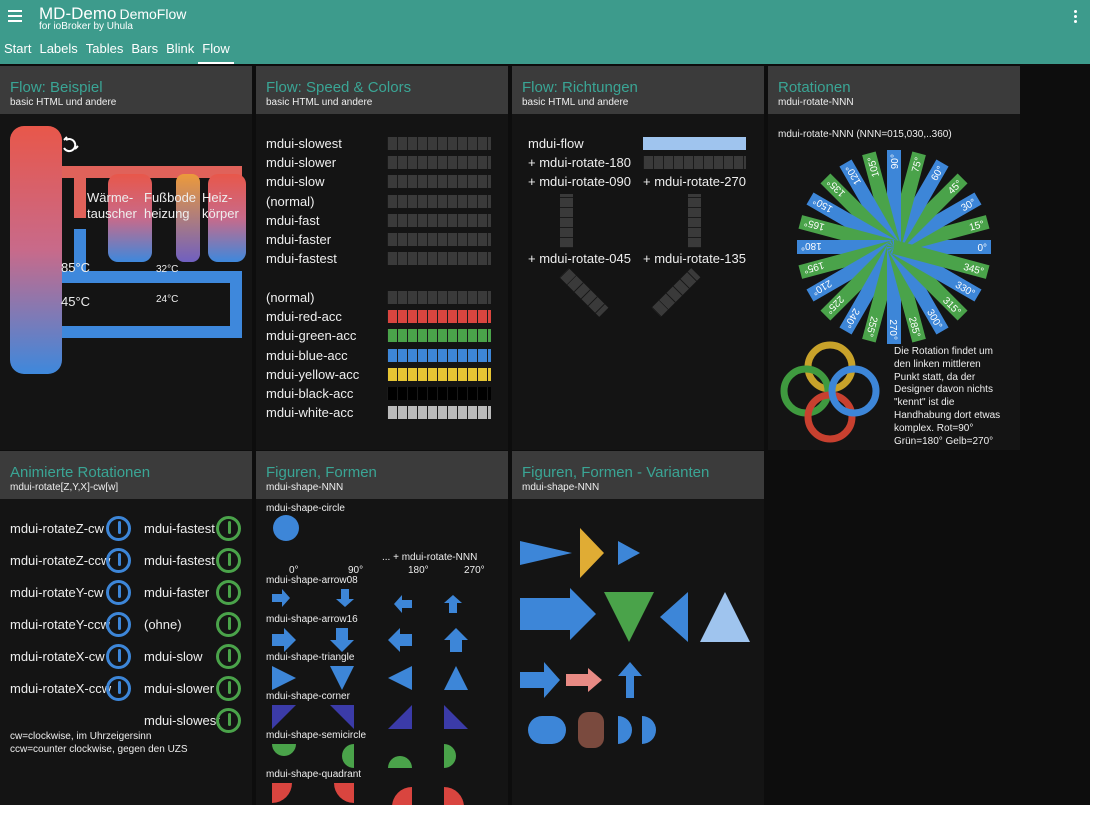 Image resolution: width=1093 pixels, height=820 pixels. What do you see at coordinates (830, 392) in the screenshot?
I see `rotation-rings` at bounding box center [830, 392].